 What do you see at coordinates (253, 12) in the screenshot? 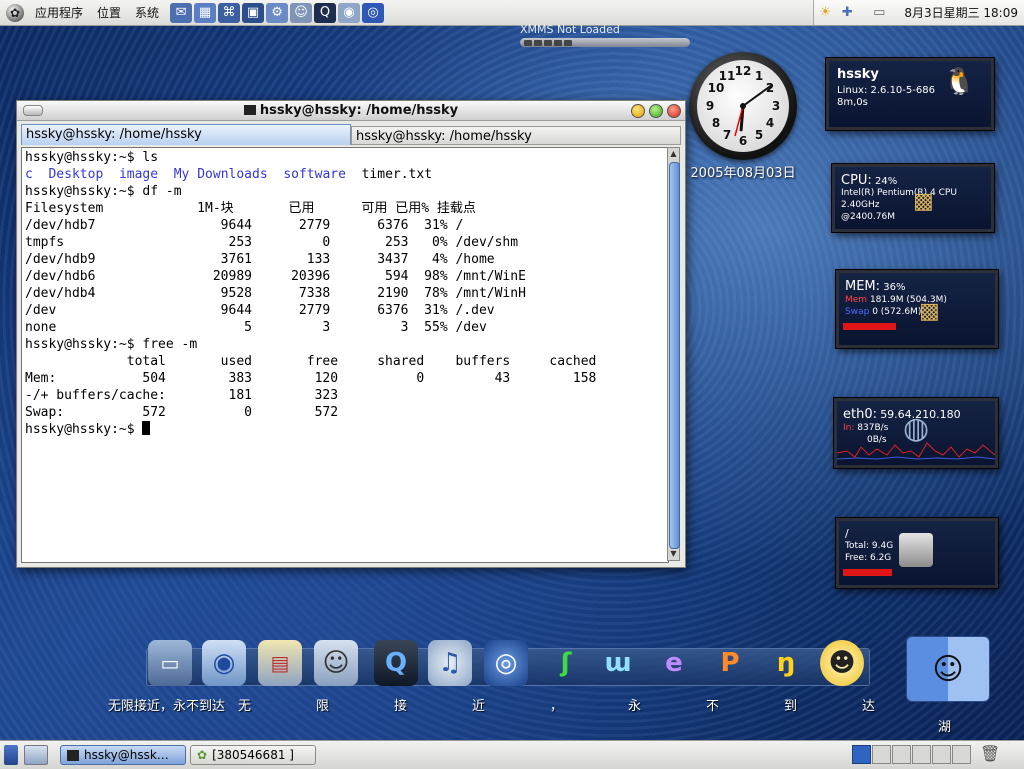
I see `terminal-icon: ▣` at bounding box center [253, 12].